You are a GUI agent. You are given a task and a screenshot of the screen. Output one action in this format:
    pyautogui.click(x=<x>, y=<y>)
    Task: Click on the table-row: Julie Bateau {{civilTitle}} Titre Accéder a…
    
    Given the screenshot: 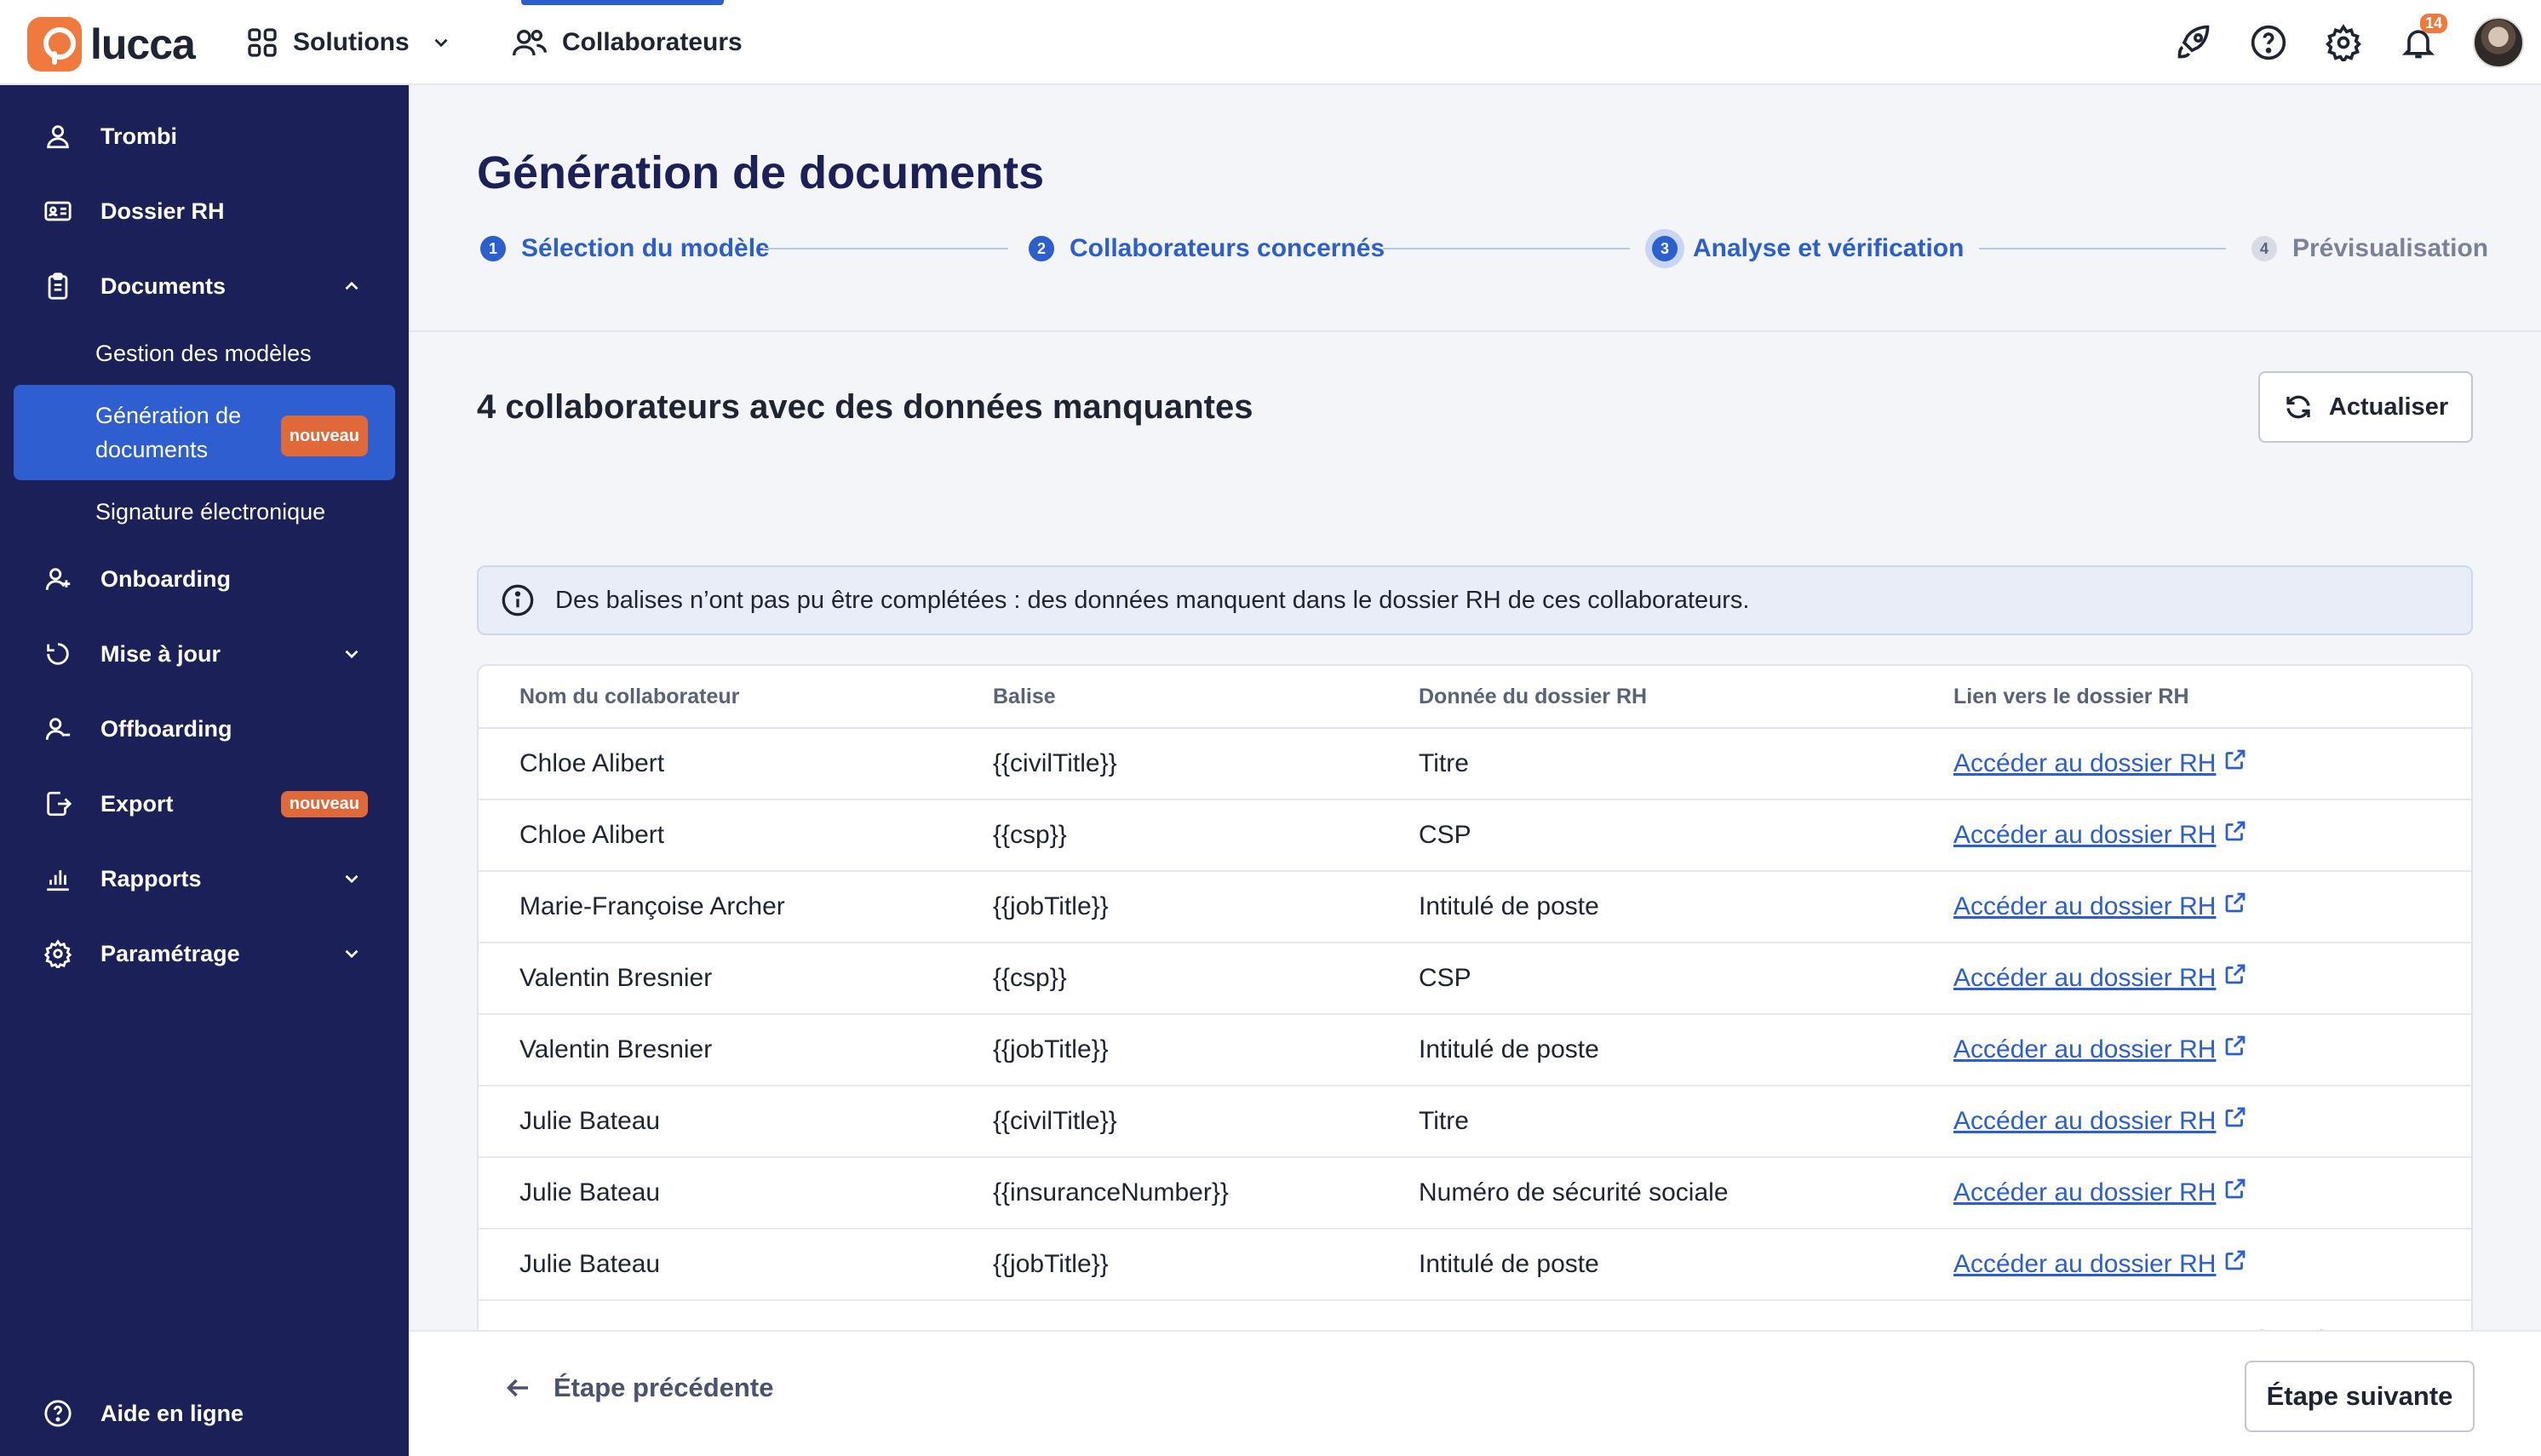 What is the action you would take?
    pyautogui.click(x=1475, y=1122)
    